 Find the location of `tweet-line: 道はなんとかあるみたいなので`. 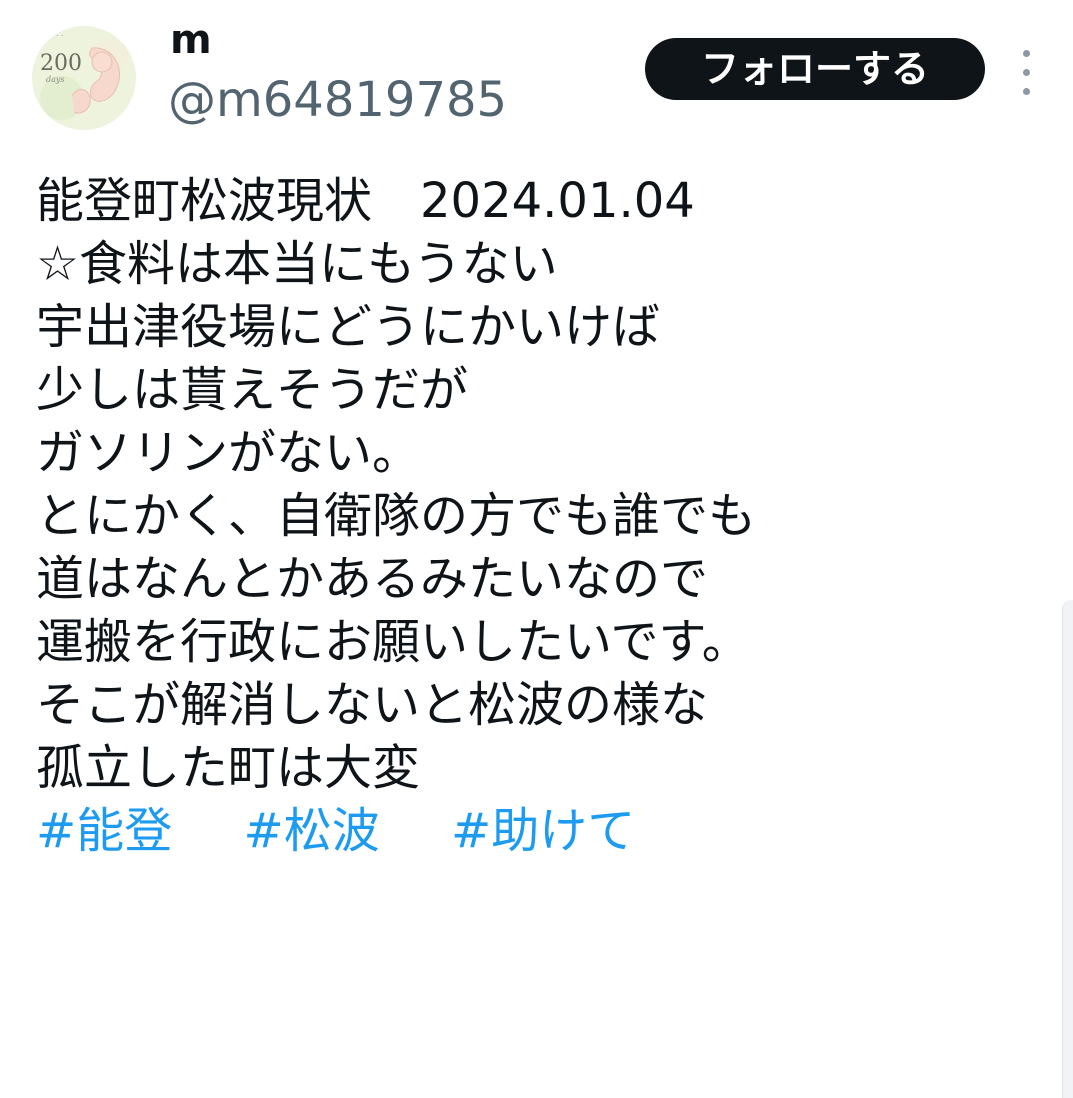

tweet-line: 道はなんとかあるみたいなので is located at coordinates (372, 579).